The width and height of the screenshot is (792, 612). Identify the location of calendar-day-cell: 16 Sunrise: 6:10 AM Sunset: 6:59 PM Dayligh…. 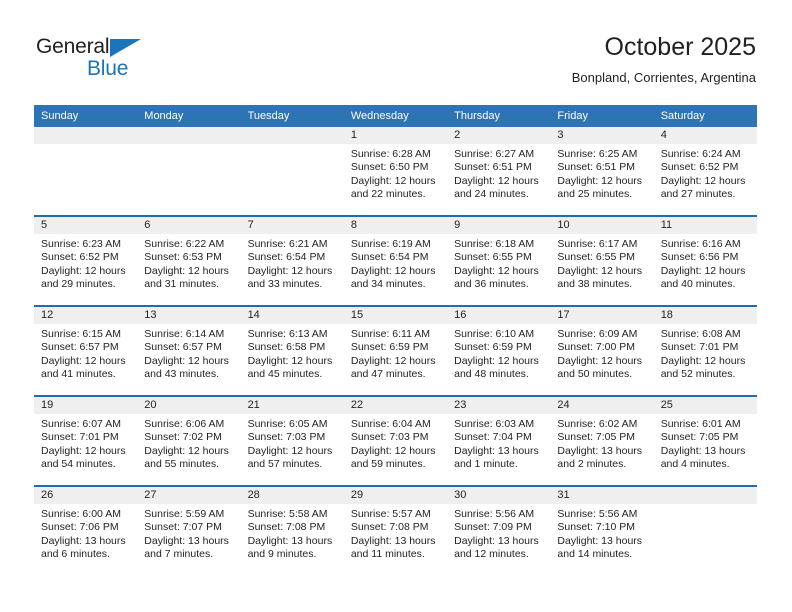
(499, 350).